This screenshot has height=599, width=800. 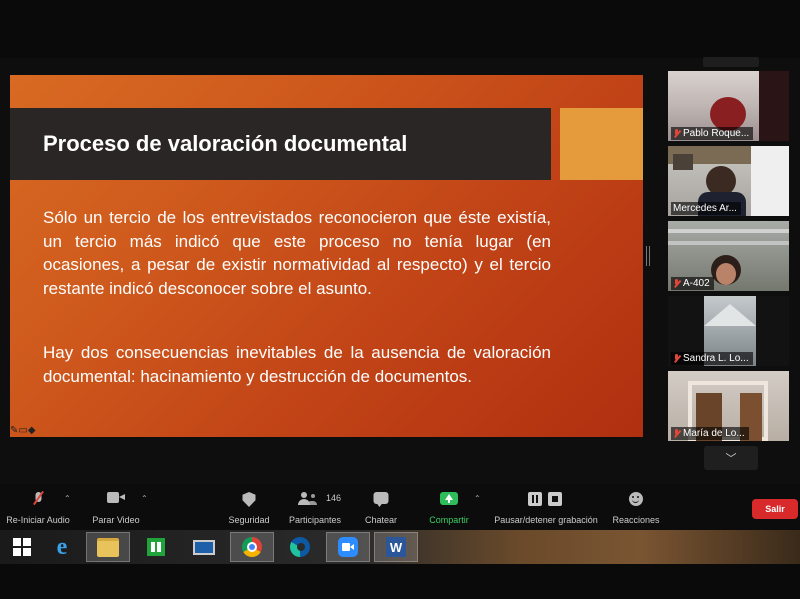 I want to click on word-icon: W, so click(x=396, y=547).